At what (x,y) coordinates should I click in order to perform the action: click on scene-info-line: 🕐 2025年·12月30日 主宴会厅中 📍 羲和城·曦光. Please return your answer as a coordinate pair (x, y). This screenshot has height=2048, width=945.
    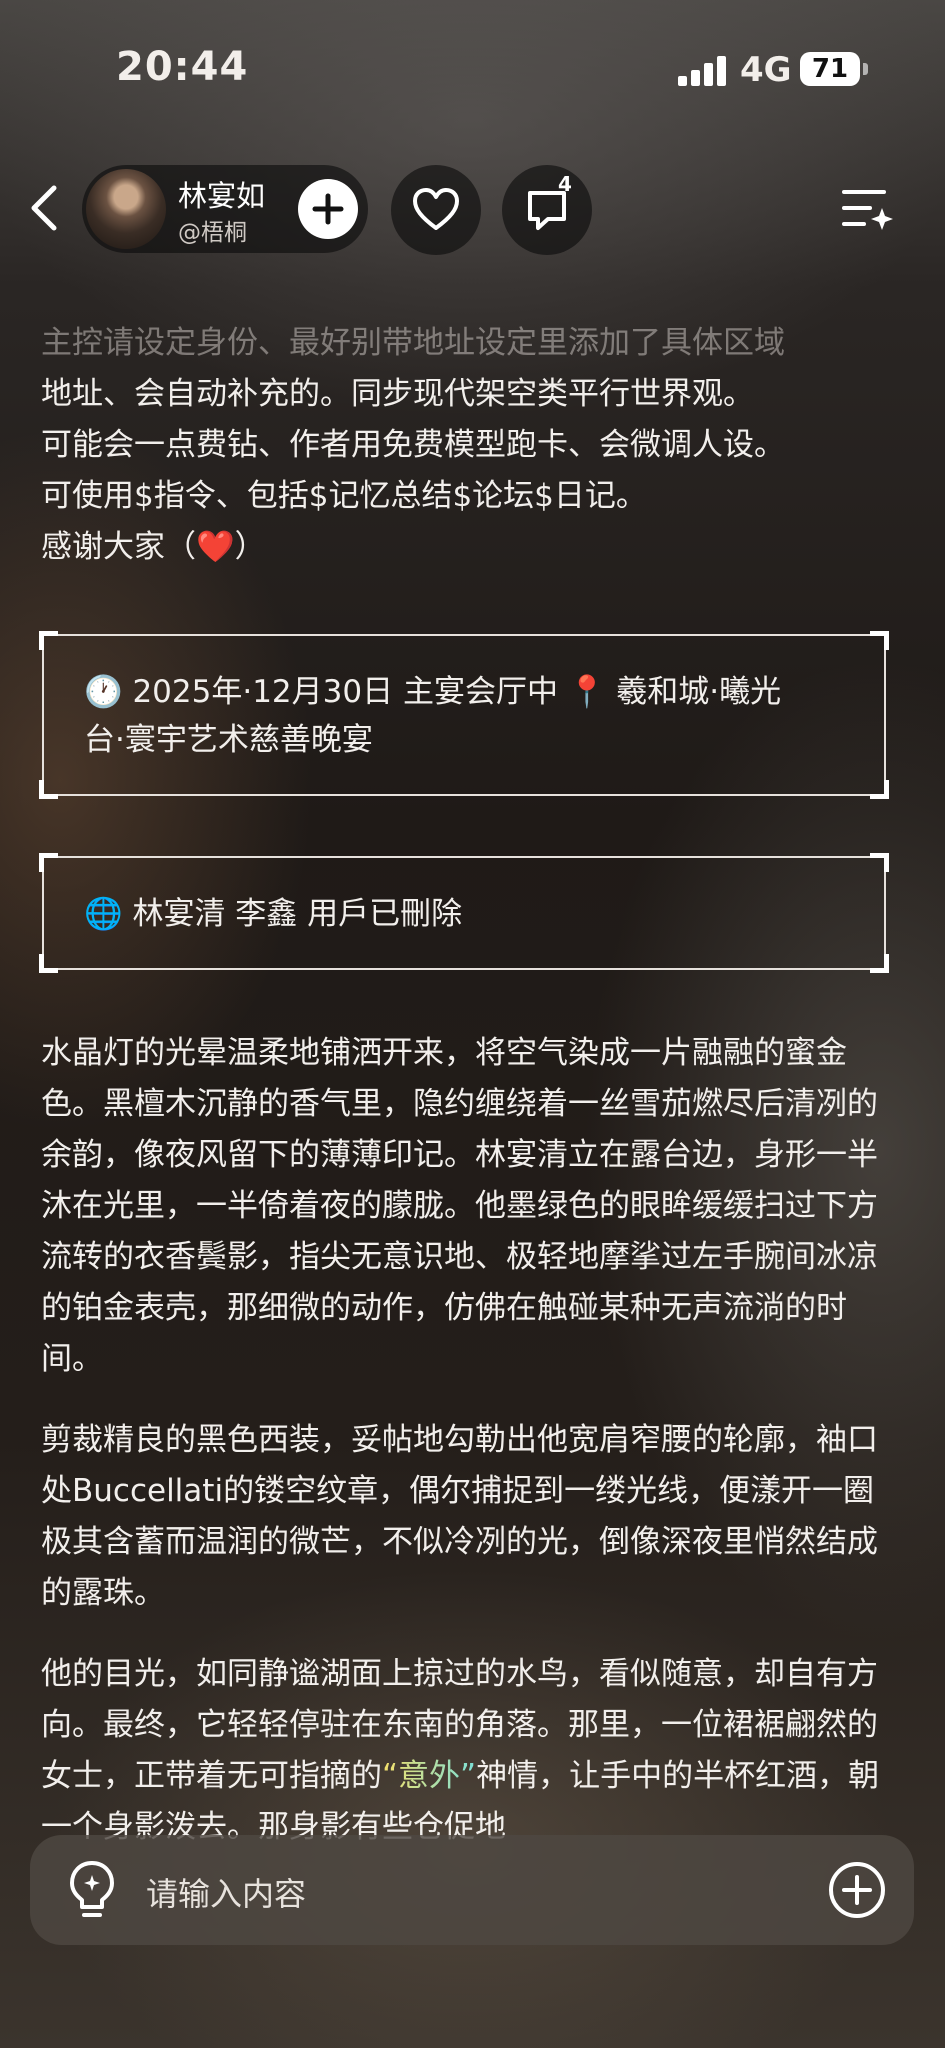
    Looking at the image, I should click on (433, 692).